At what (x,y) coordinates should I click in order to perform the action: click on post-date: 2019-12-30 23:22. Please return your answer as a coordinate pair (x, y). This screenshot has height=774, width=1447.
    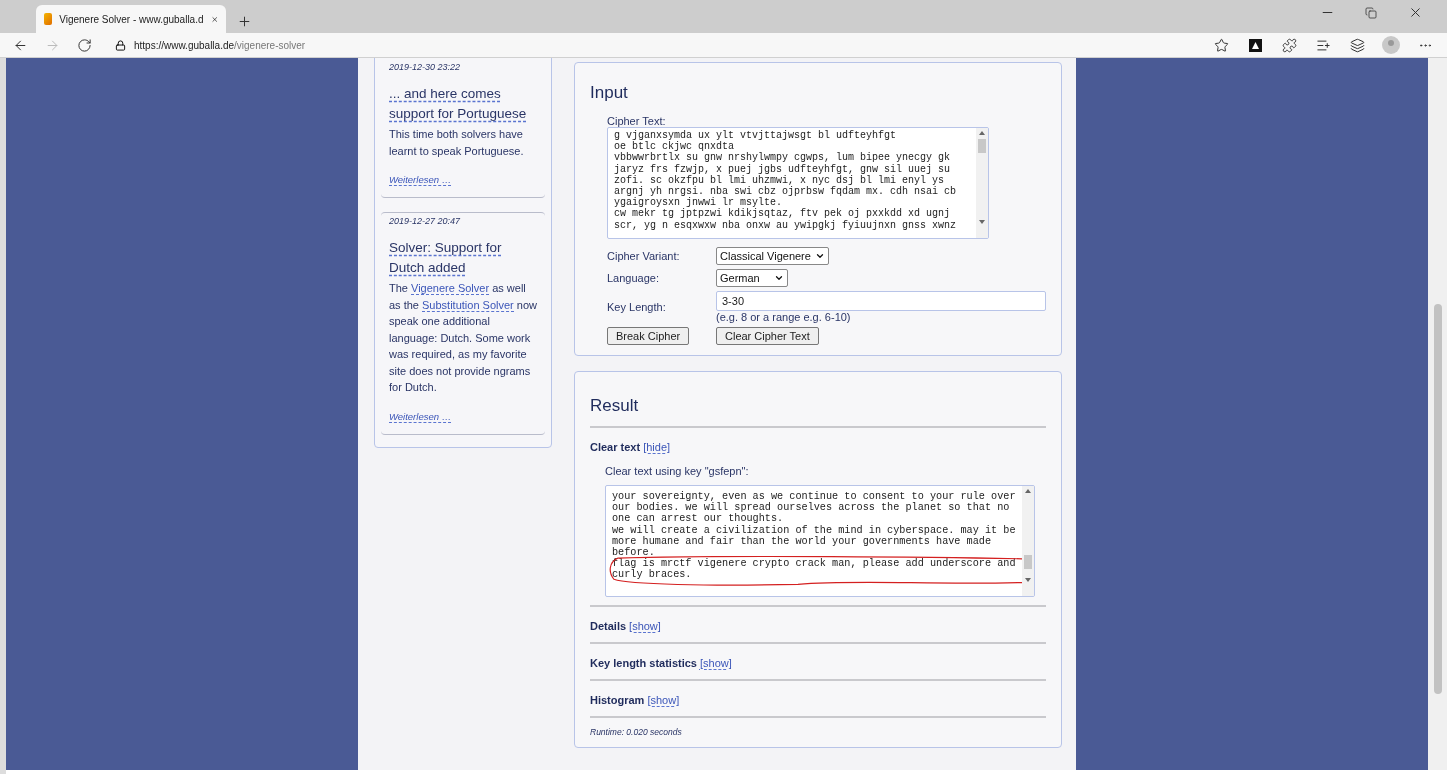
    Looking at the image, I should click on (425, 67).